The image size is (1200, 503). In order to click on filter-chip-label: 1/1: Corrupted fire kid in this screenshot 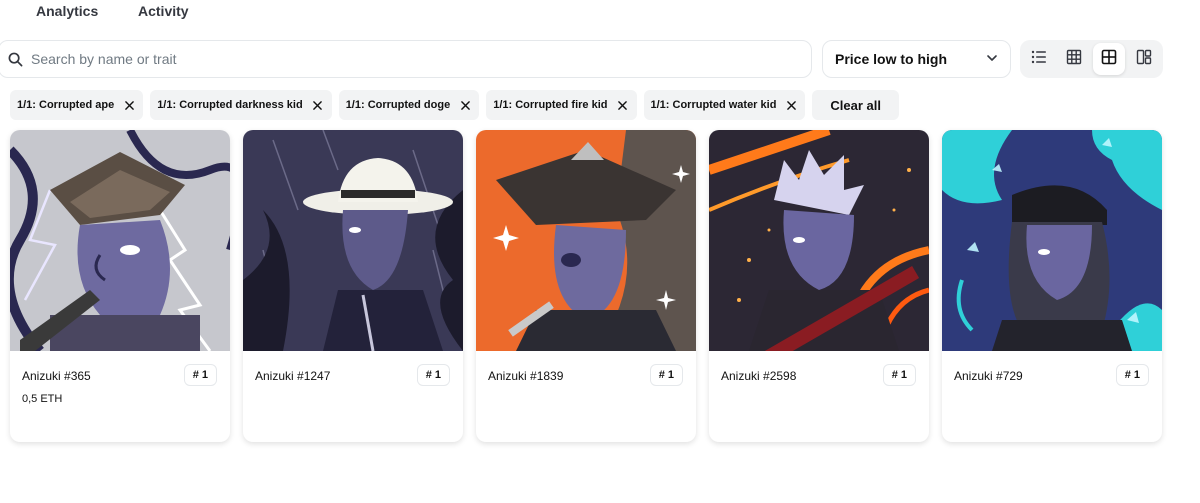, I will do `click(550, 105)`.